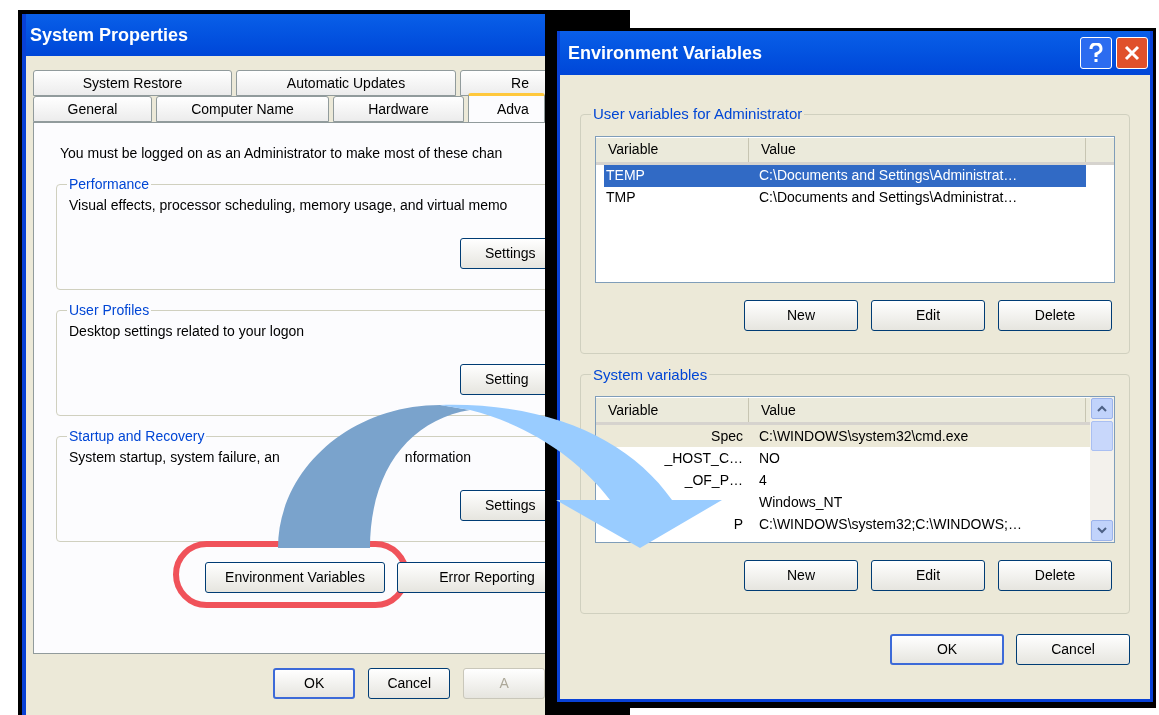 The image size is (1159, 715). What do you see at coordinates (864, 436) in the screenshot?
I see `variable-value: C:\WINDOWS\system32\cmd.exe` at bounding box center [864, 436].